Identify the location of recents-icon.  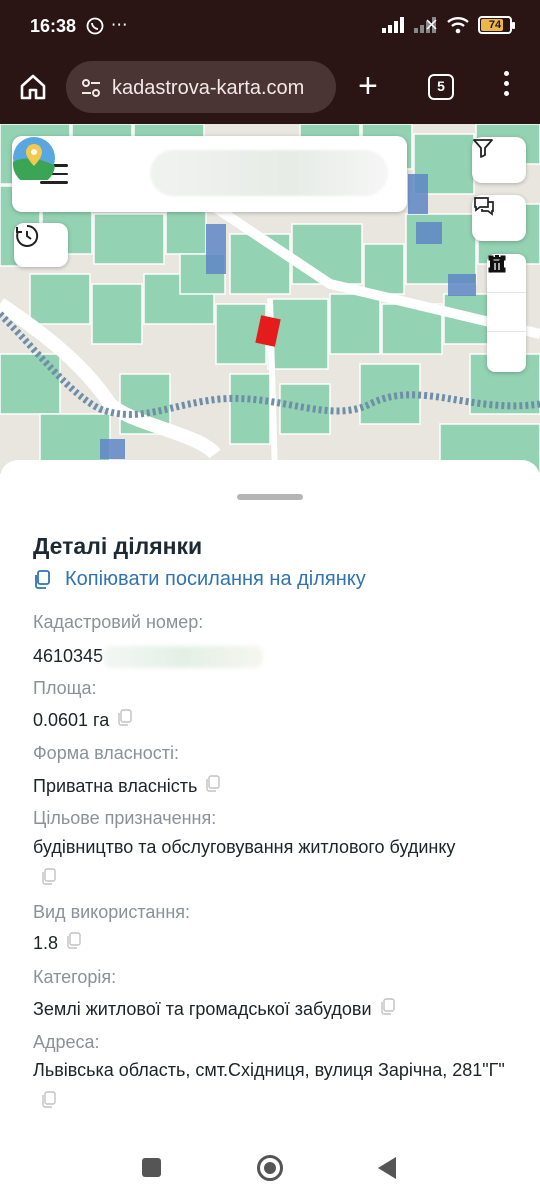
(151, 1167).